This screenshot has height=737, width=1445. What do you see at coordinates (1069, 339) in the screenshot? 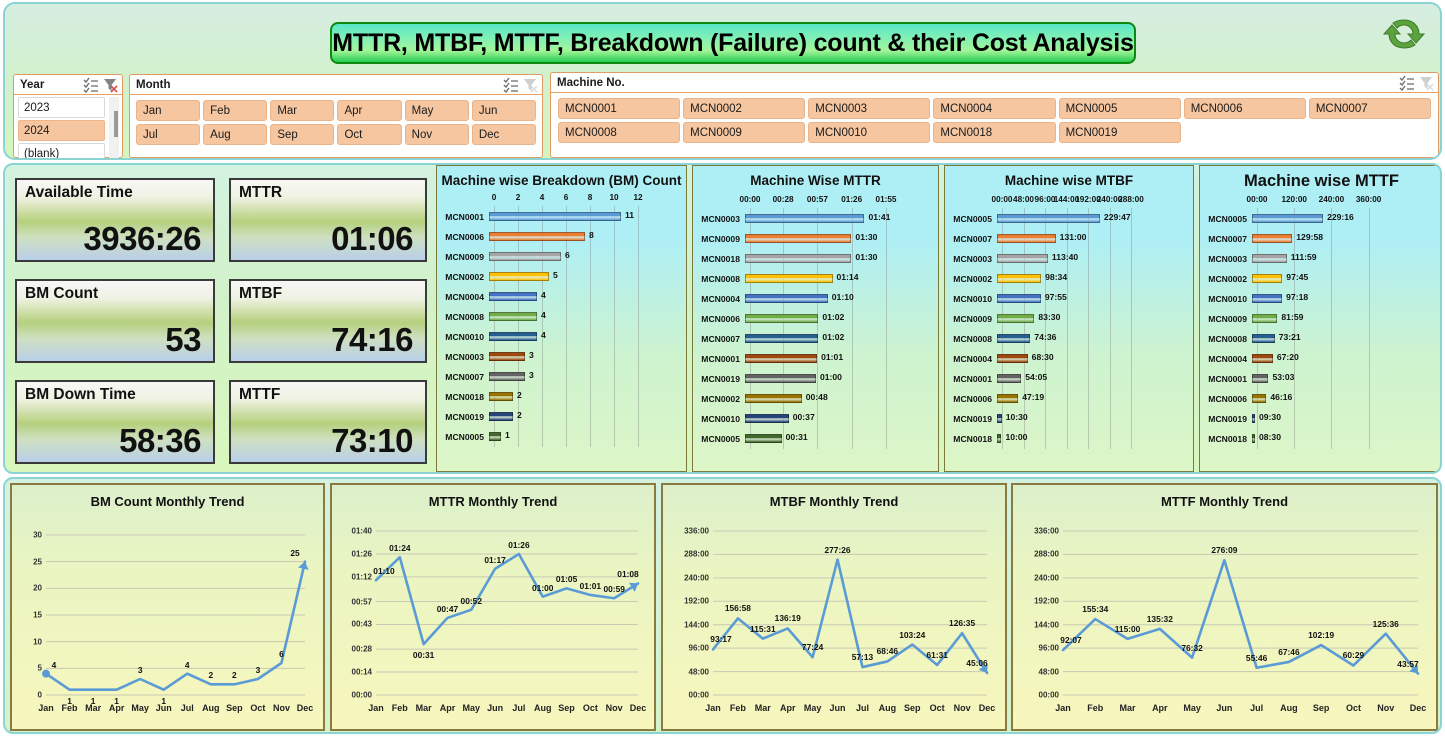
I see `chart-bar-row: MCN0008 74:36` at bounding box center [1069, 339].